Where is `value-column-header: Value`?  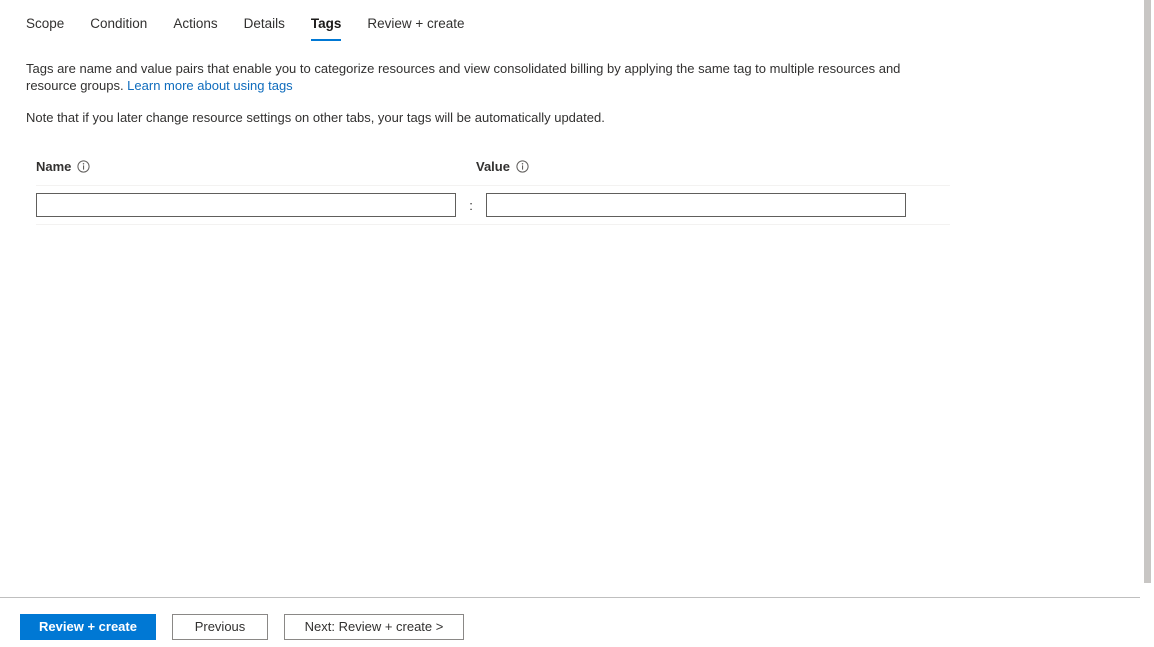
value-column-header: Value is located at coordinates (696, 166).